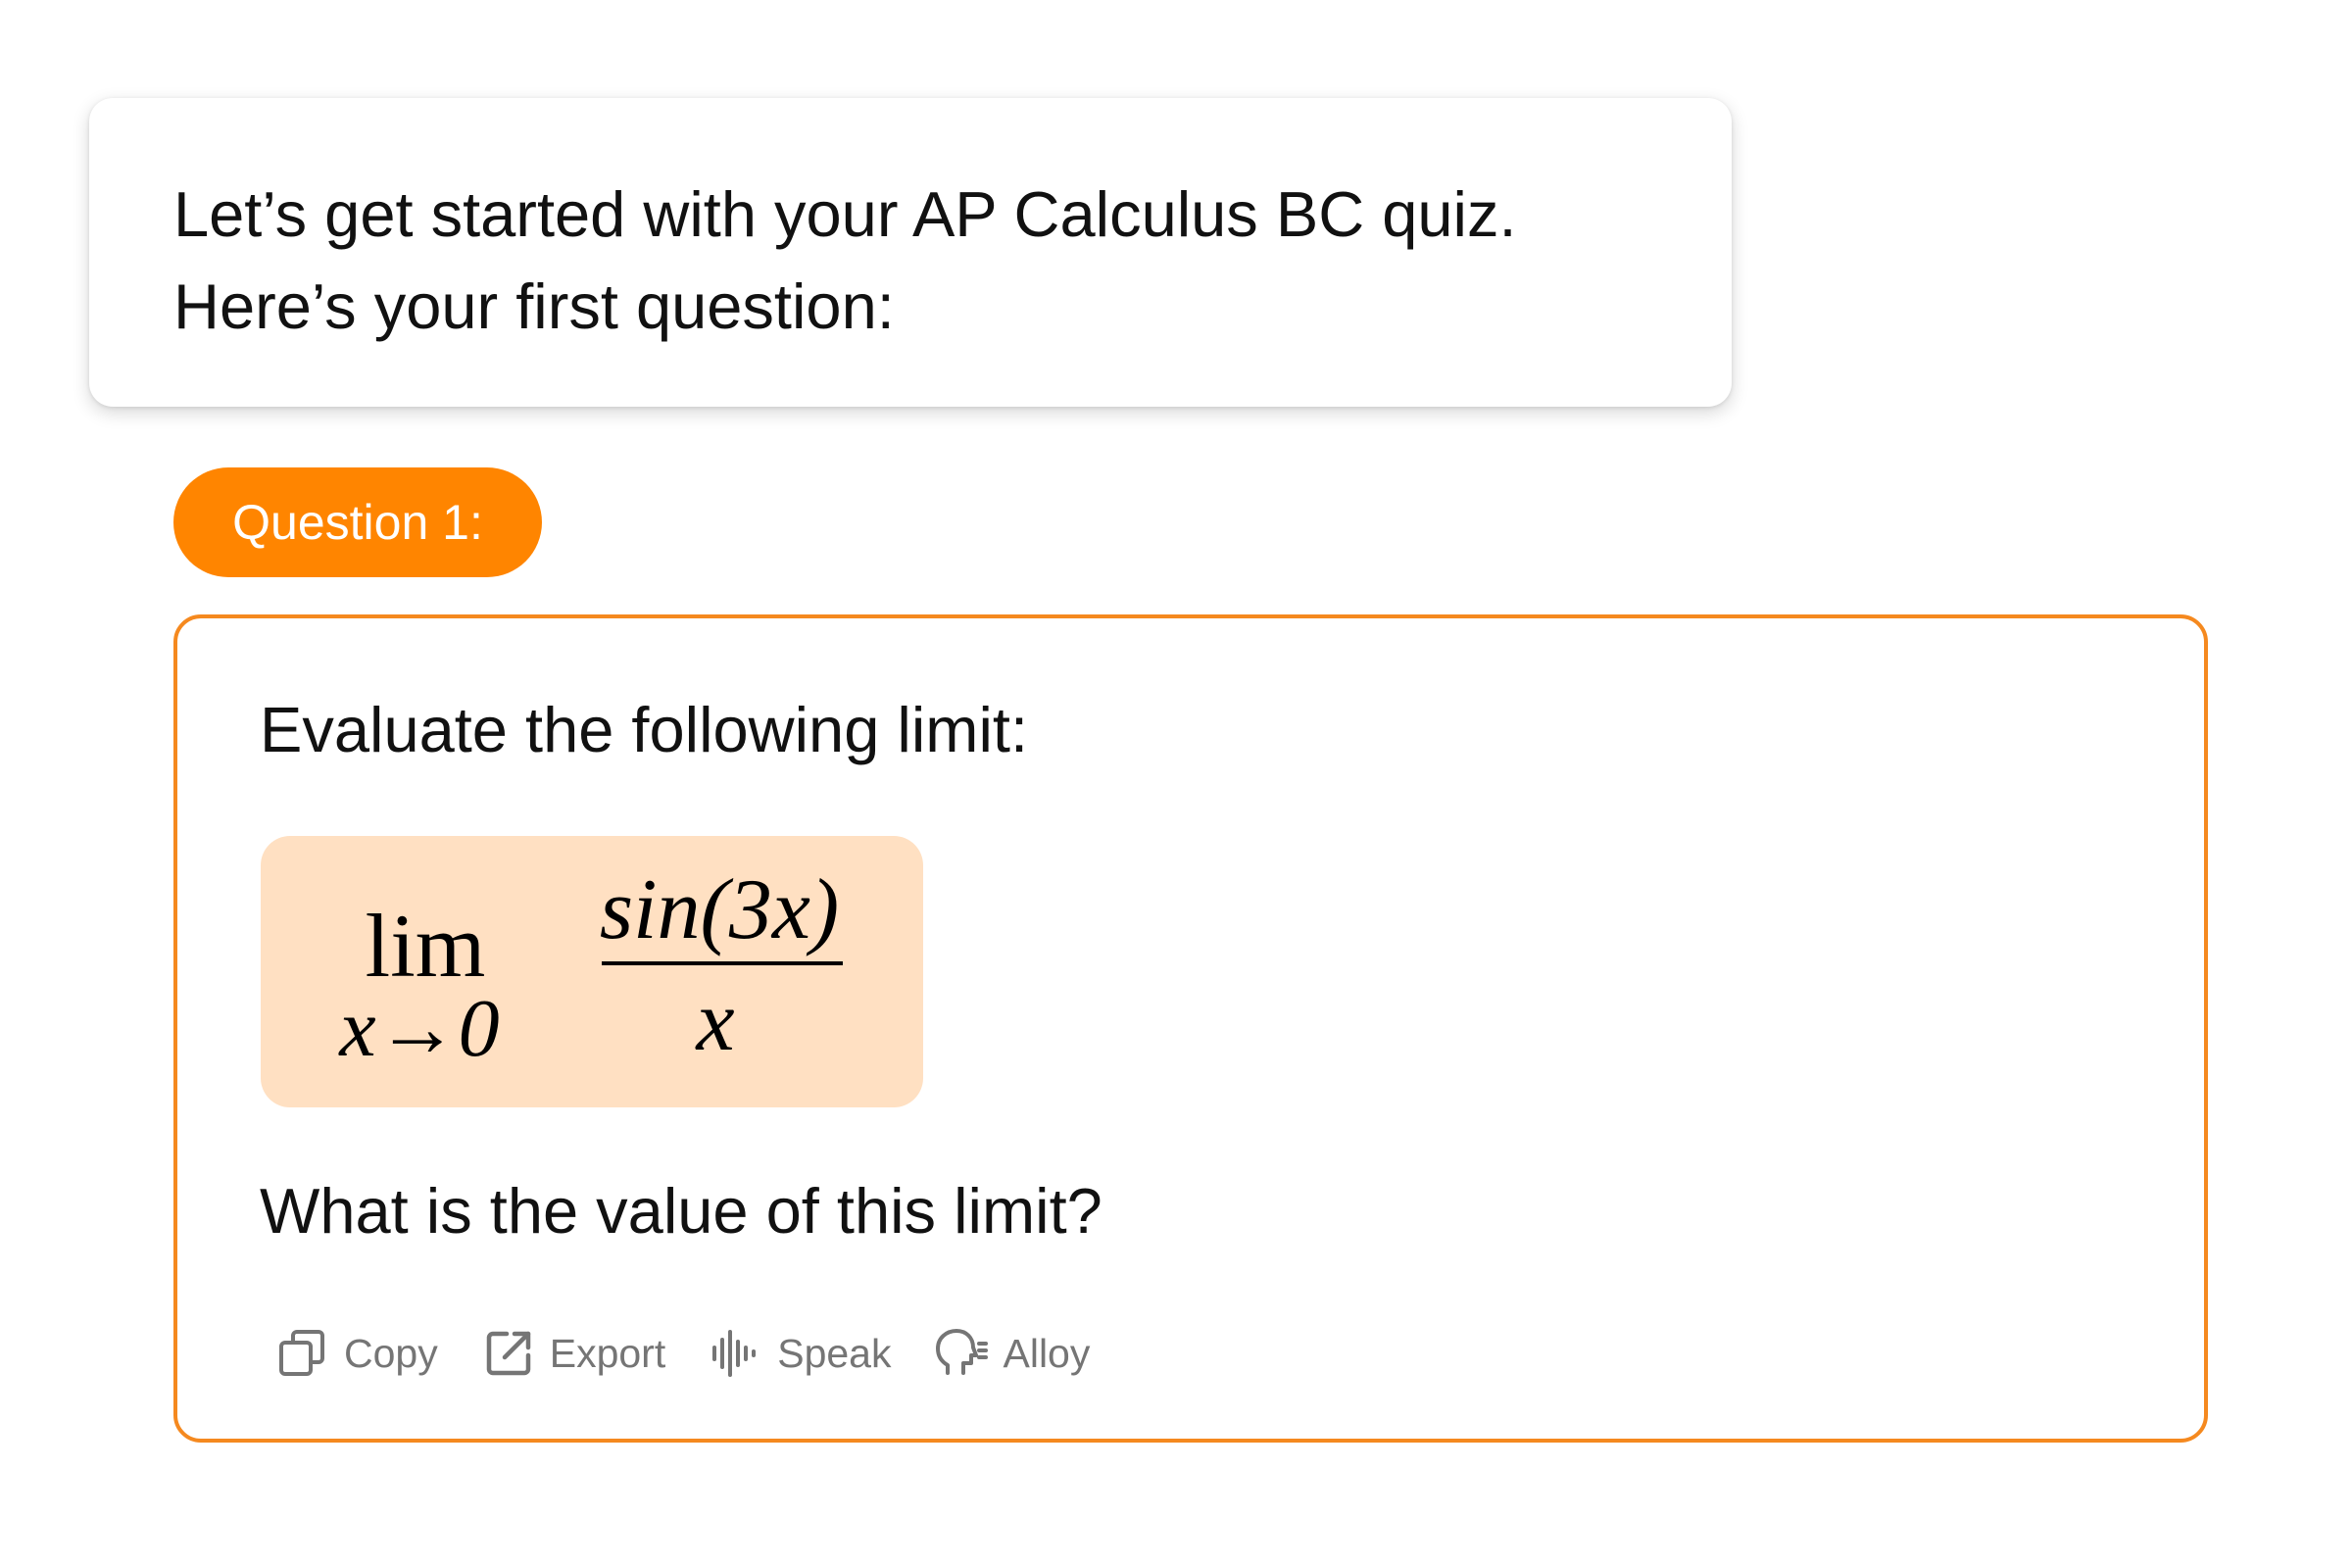 The height and width of the screenshot is (1568, 2352). What do you see at coordinates (961, 1353) in the screenshot?
I see `voice-head-icon` at bounding box center [961, 1353].